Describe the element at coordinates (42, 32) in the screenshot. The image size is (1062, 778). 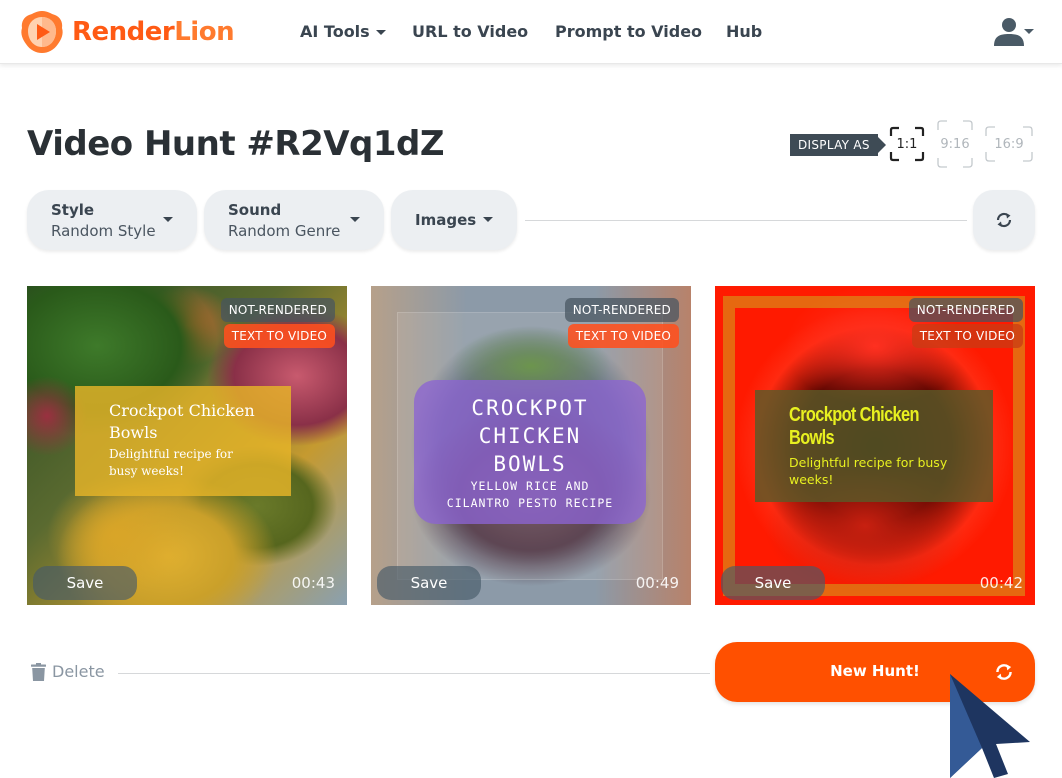
I see `lion-play-icon` at that location.